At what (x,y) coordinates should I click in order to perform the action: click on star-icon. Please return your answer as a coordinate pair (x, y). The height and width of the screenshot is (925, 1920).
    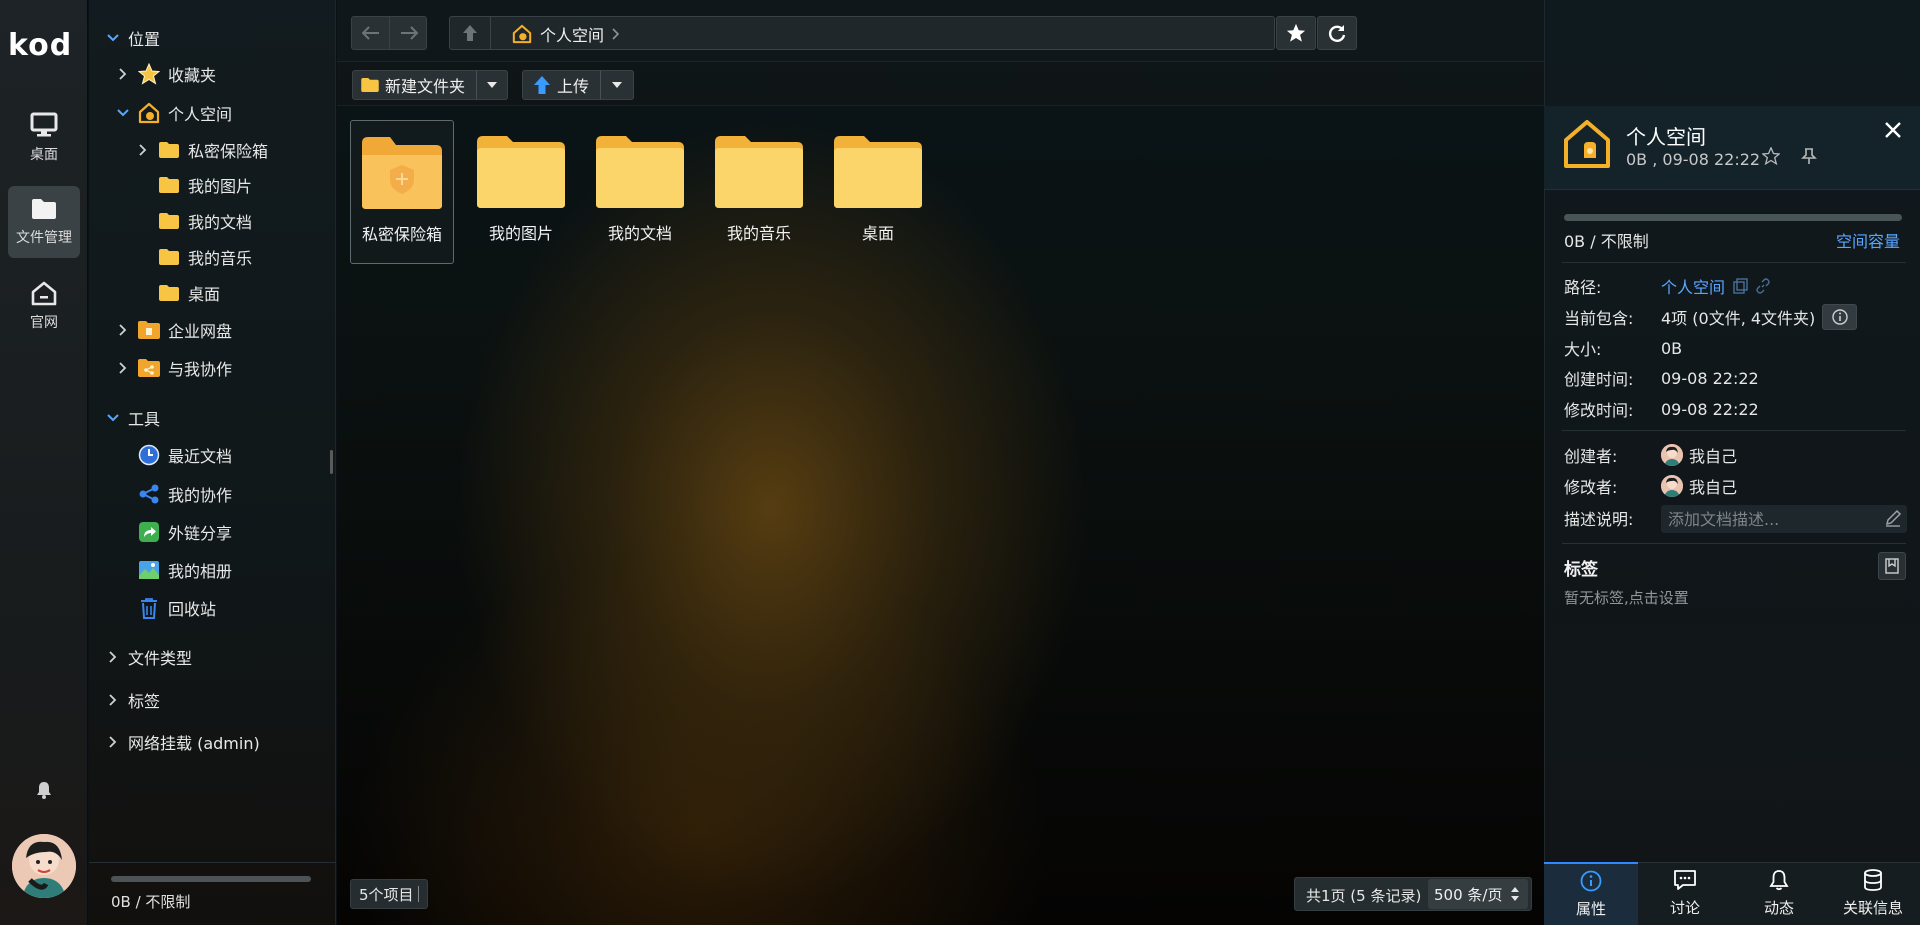
    Looking at the image, I should click on (1296, 33).